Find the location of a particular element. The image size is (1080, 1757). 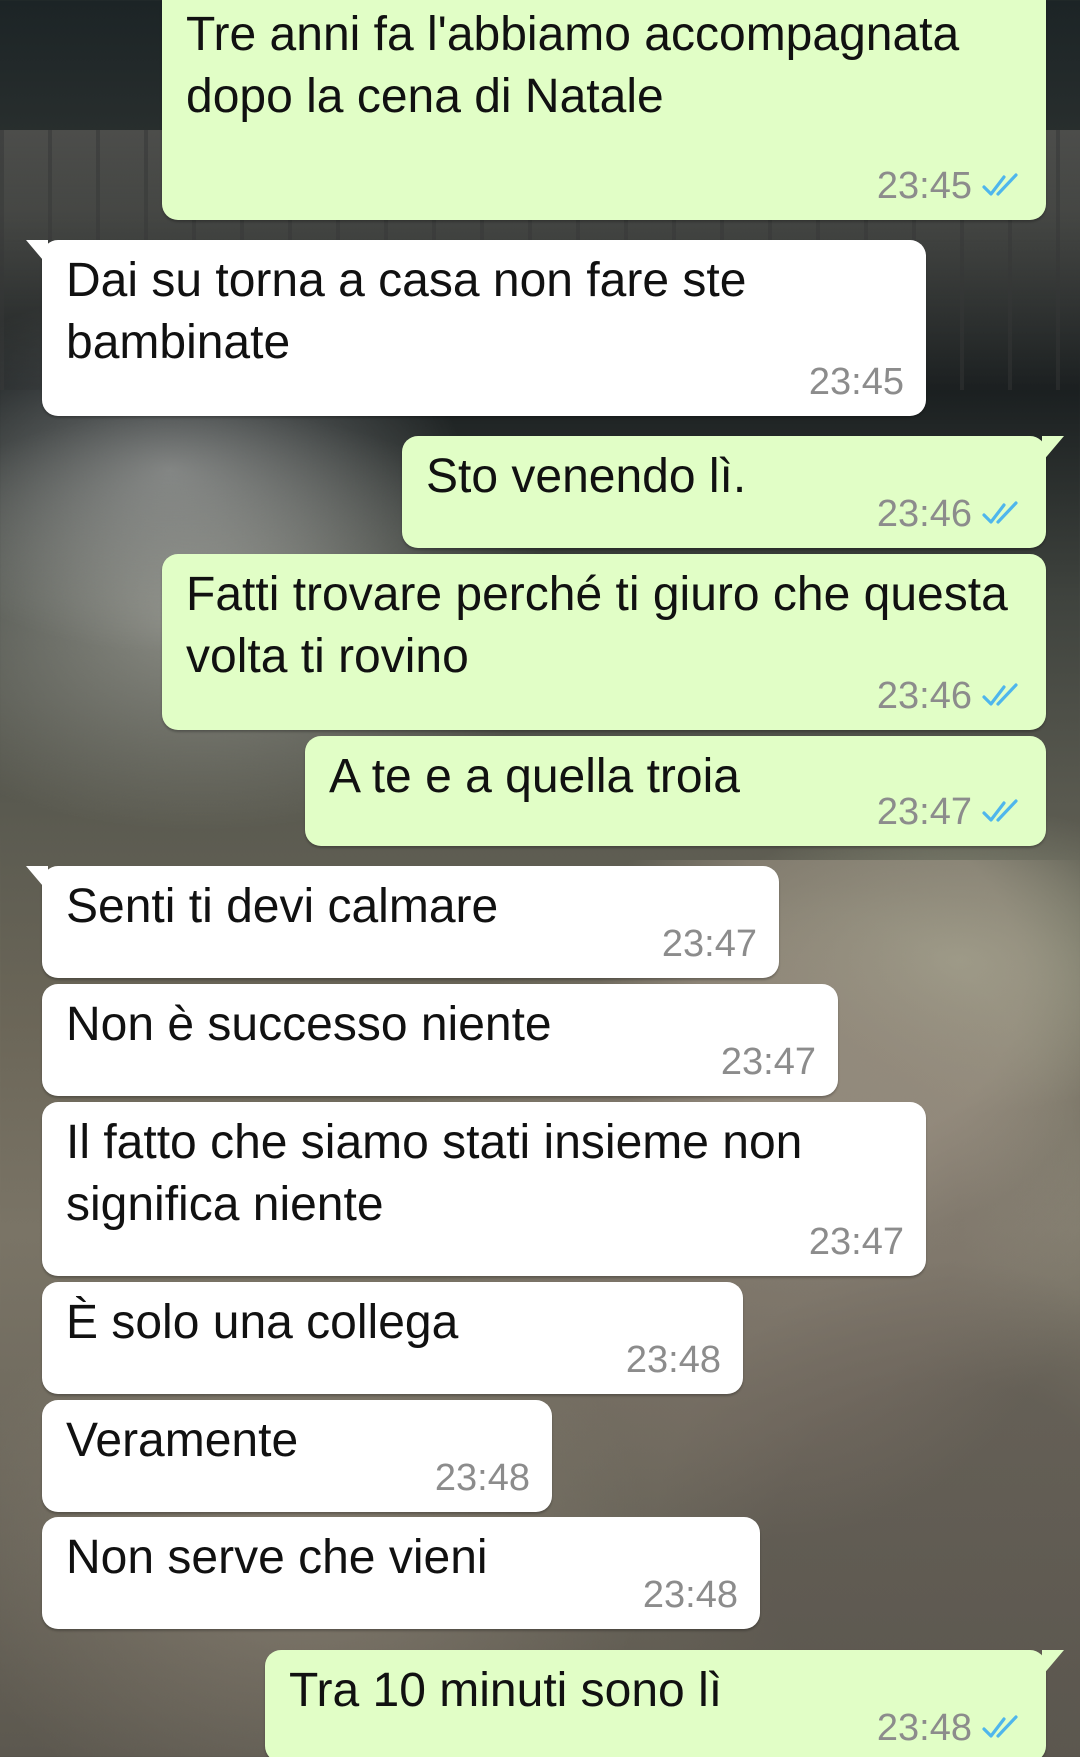

message-bubble-incoming: Non è successo niente 23:47 is located at coordinates (440, 1040).